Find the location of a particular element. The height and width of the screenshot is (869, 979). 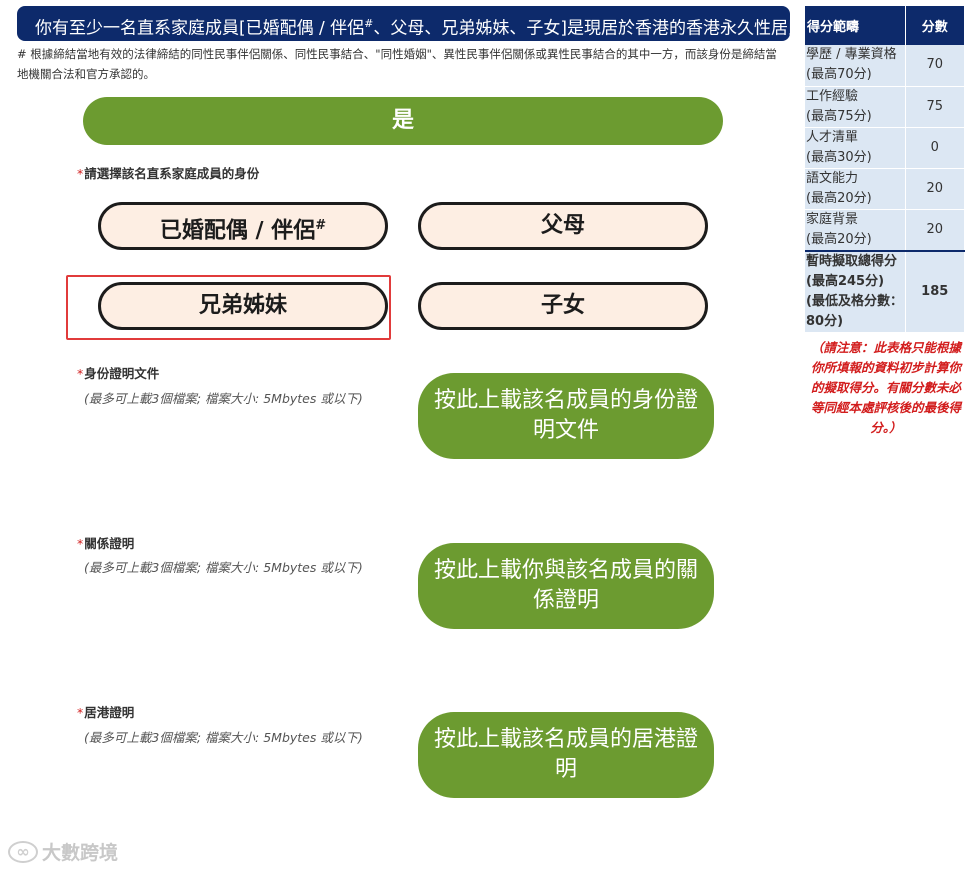

option-children-button: 子女 is located at coordinates (563, 306).